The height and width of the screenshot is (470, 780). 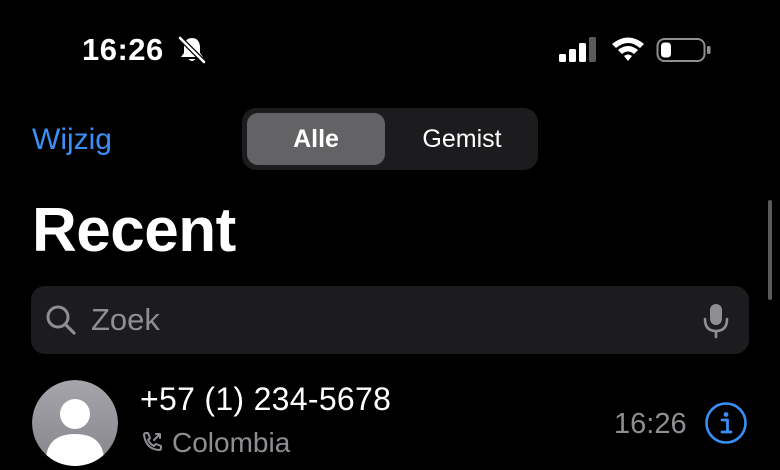 I want to click on phone-outgoing-icon, so click(x=152, y=441).